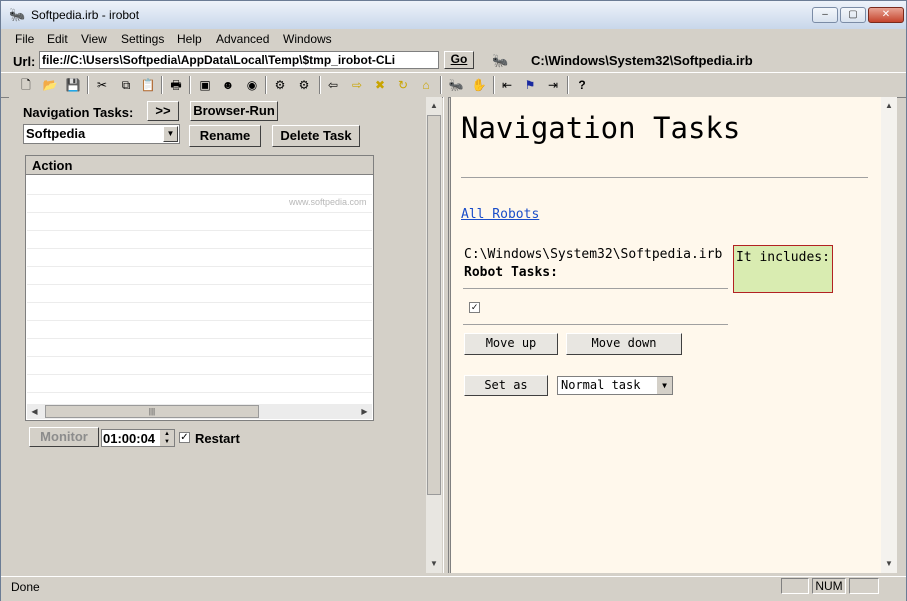  Describe the element at coordinates (189, 39) in the screenshot. I see `menu-help: Help` at that location.